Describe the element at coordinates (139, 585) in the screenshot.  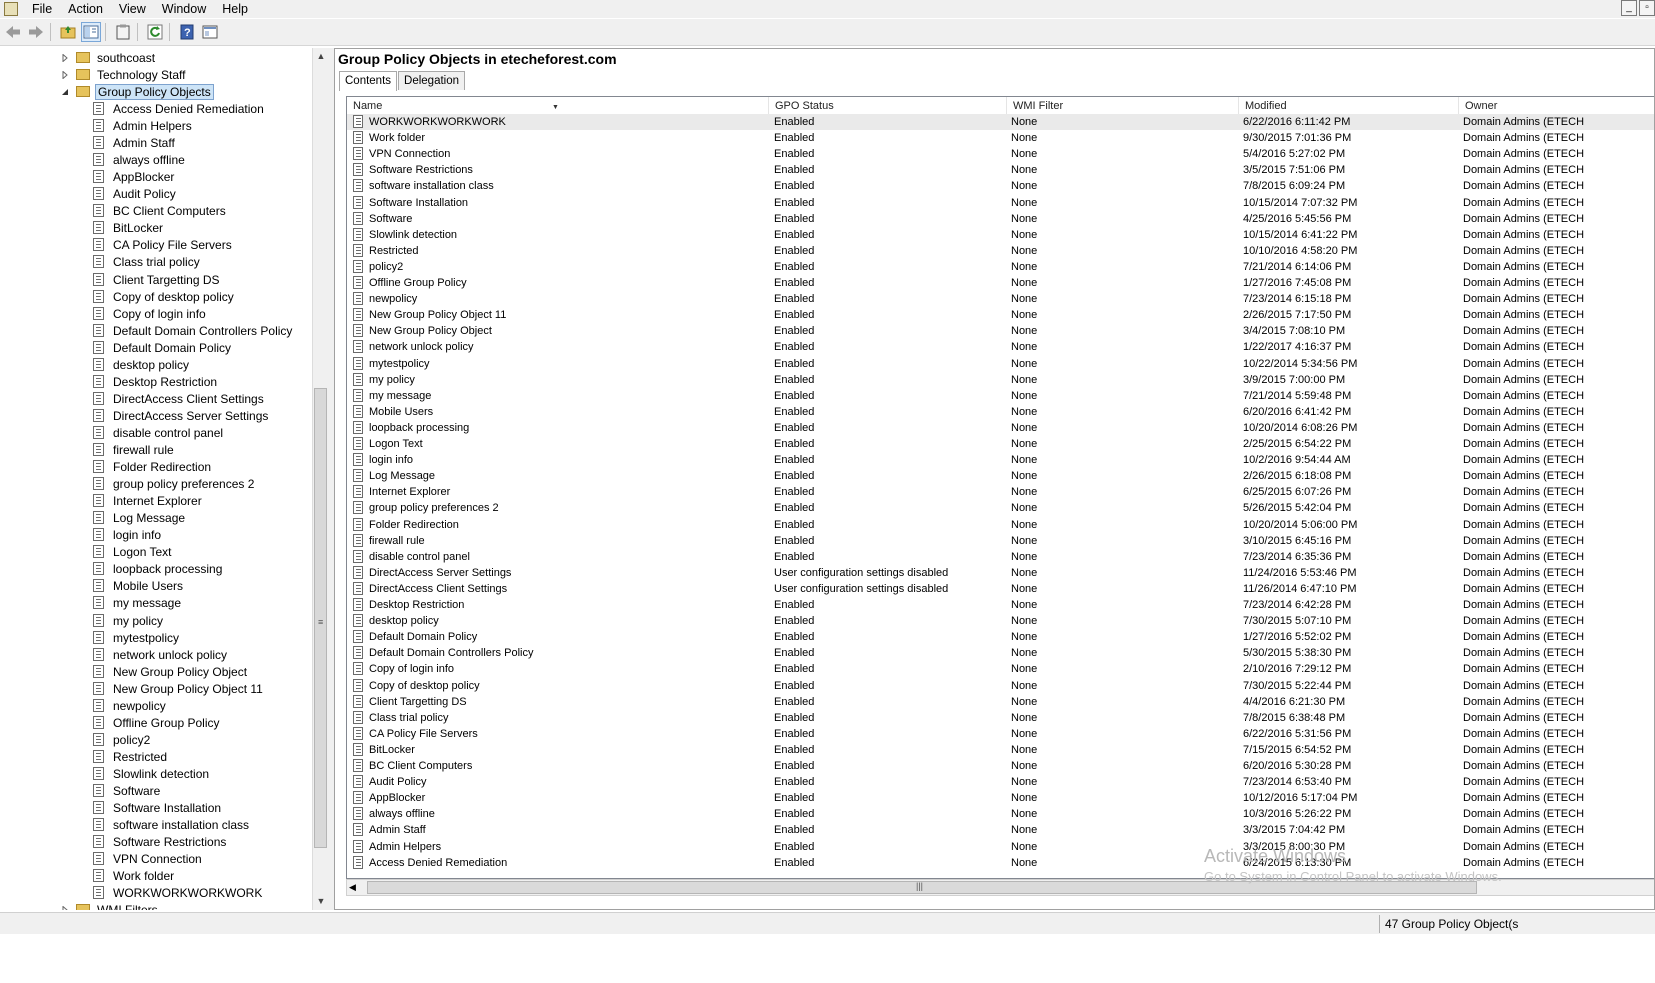
I see `tree-node: Mobile Users` at that location.